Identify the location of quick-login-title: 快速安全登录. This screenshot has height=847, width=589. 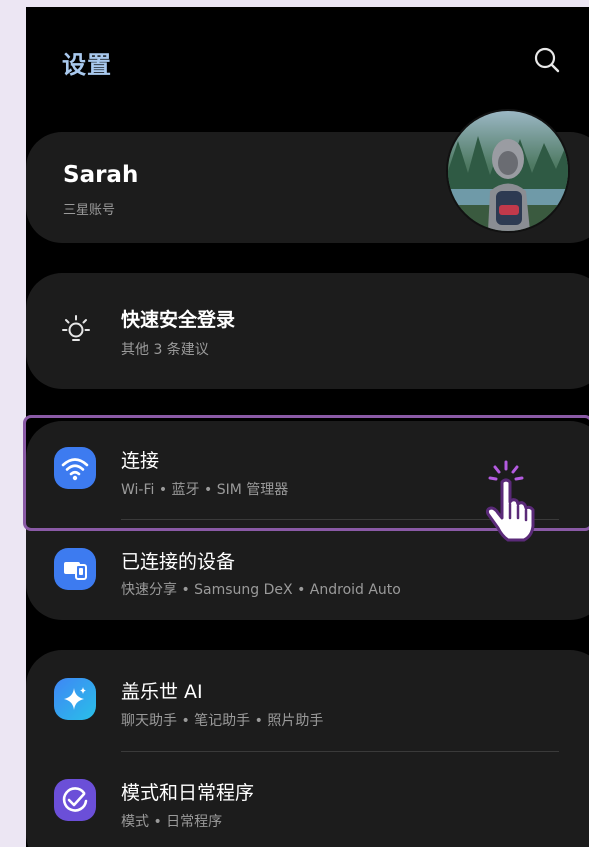
(178, 320).